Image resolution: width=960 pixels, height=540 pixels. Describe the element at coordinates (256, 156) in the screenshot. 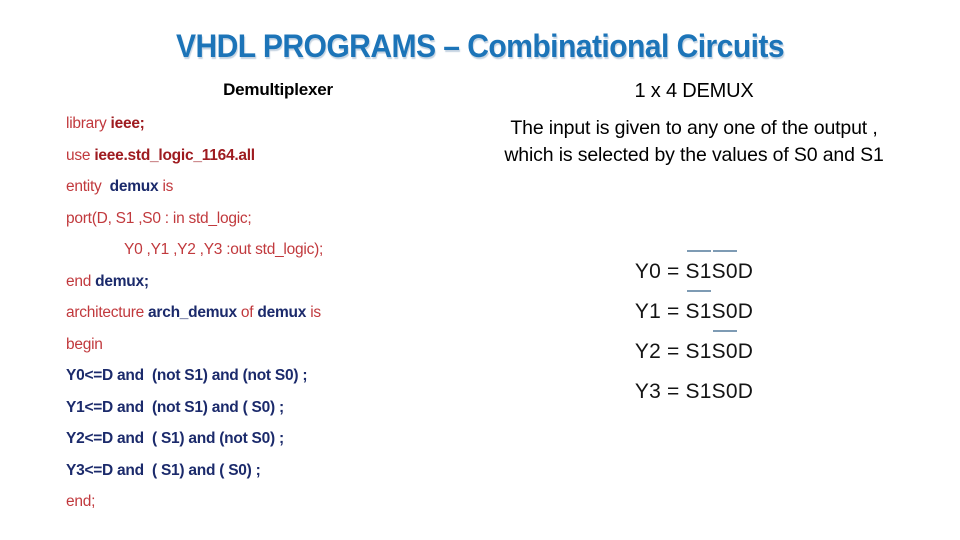

I see `code-line: use ieee.std_logic_1164.all` at that location.